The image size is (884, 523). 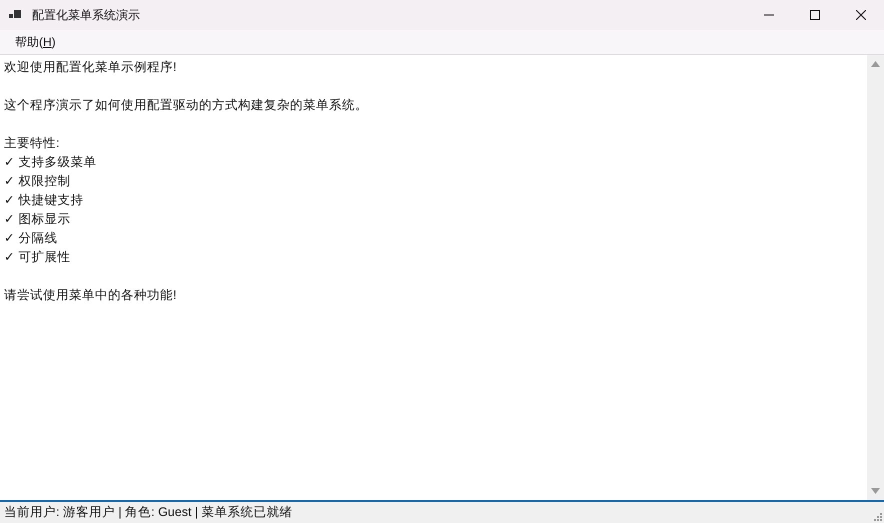 What do you see at coordinates (875, 277) in the screenshot?
I see `scrollbar` at bounding box center [875, 277].